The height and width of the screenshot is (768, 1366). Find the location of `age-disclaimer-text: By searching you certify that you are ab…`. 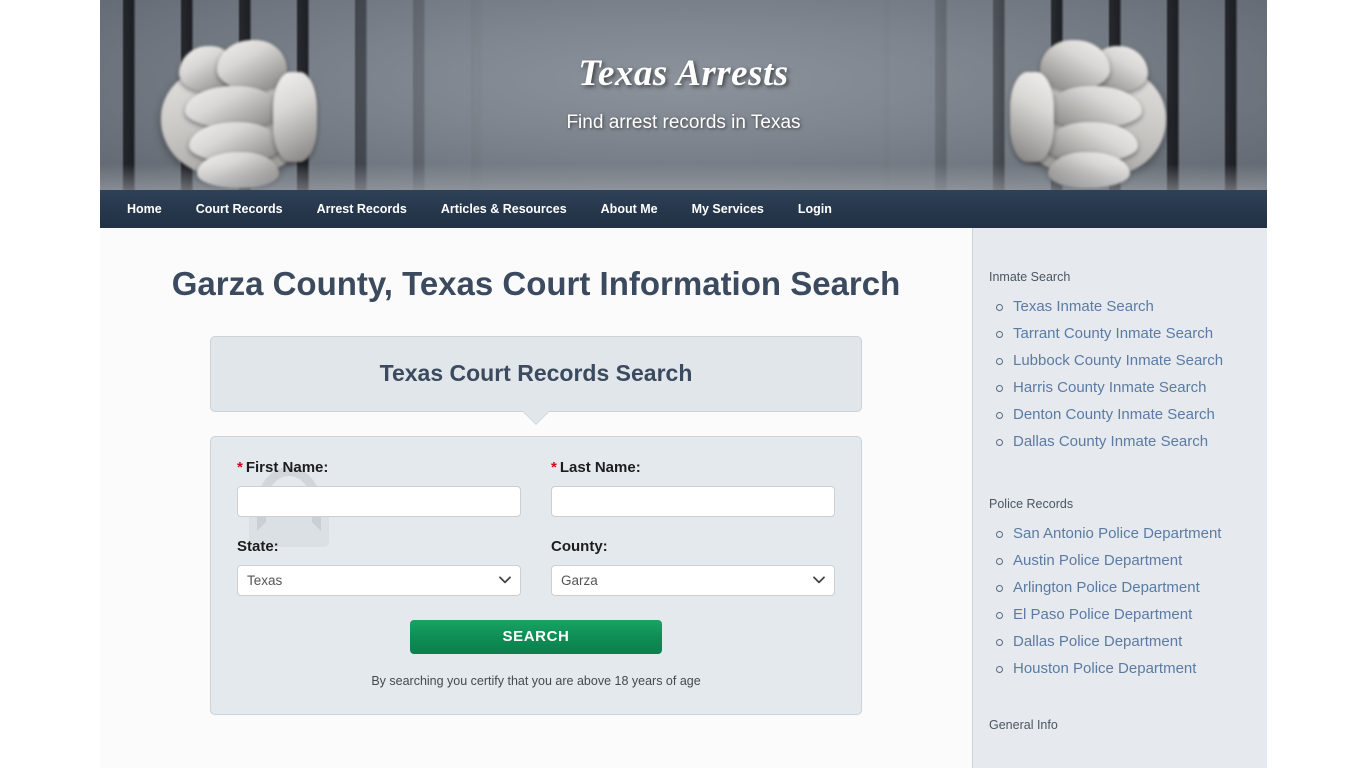

age-disclaimer-text: By searching you certify that you are ab… is located at coordinates (536, 680).